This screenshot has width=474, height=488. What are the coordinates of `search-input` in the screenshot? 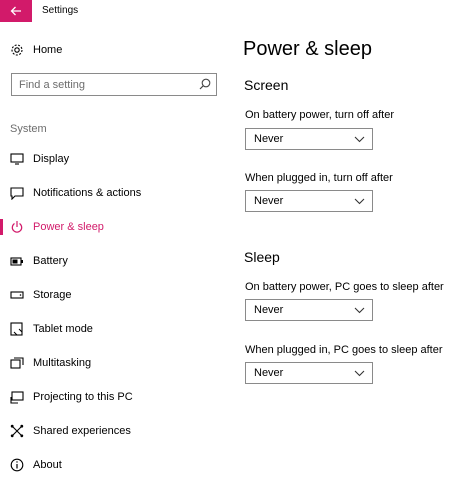 It's located at (102, 84).